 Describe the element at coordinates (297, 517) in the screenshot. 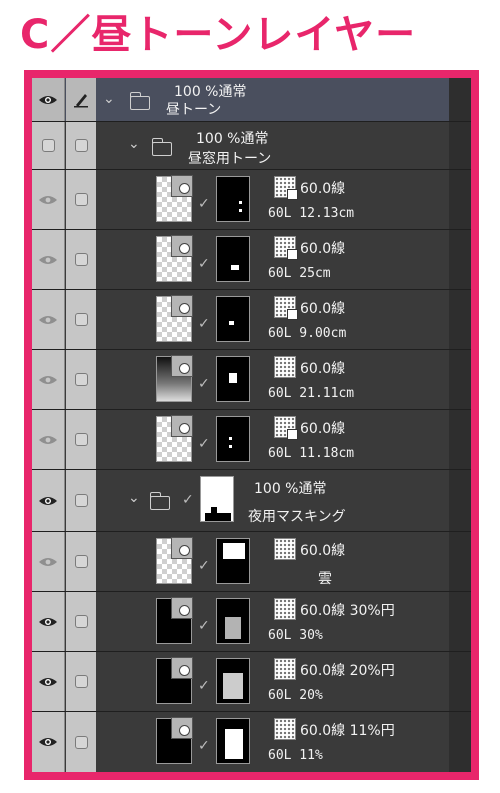

I see `layer-name: 夜用マスキング` at that location.